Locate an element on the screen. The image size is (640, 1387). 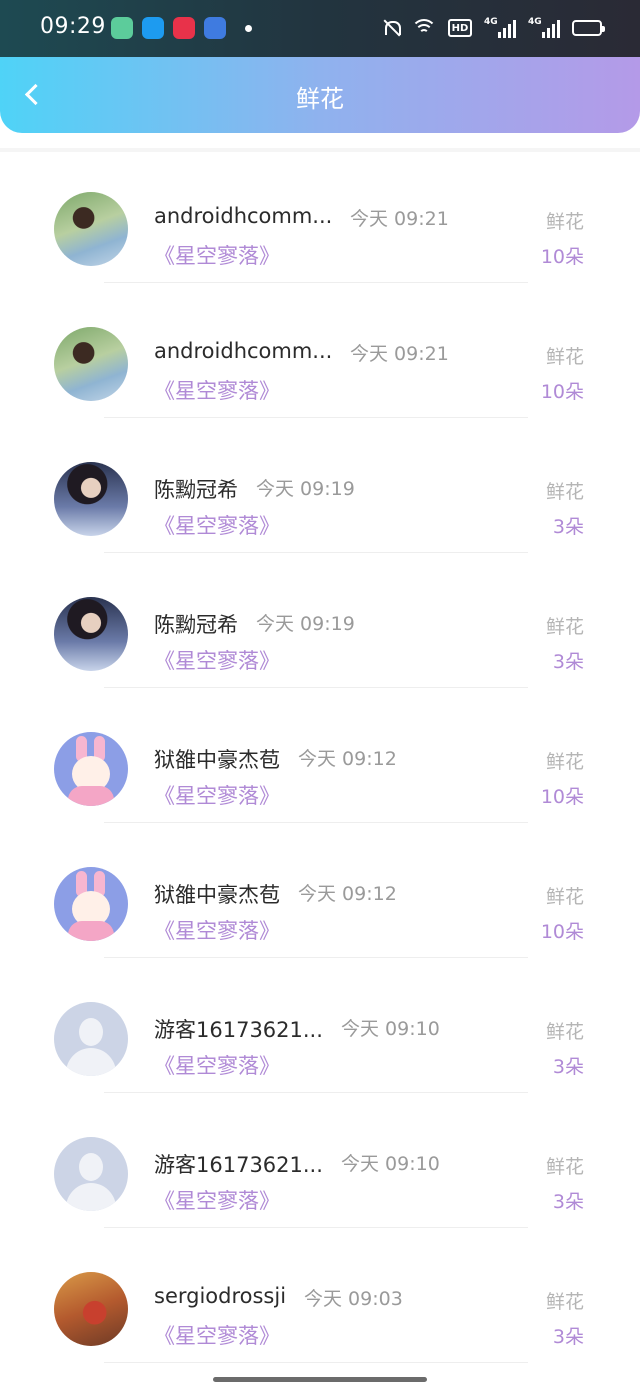
wifi-icon is located at coordinates (424, 28).